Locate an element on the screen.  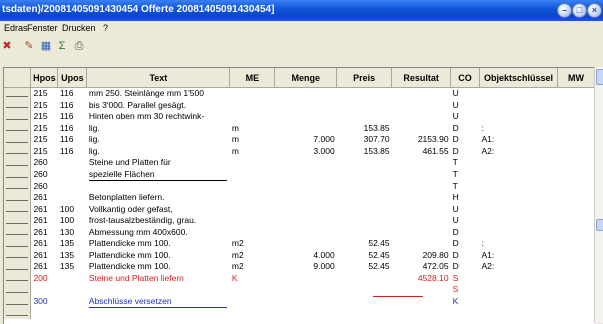
delete-icon: ✖ is located at coordinates (7, 46).